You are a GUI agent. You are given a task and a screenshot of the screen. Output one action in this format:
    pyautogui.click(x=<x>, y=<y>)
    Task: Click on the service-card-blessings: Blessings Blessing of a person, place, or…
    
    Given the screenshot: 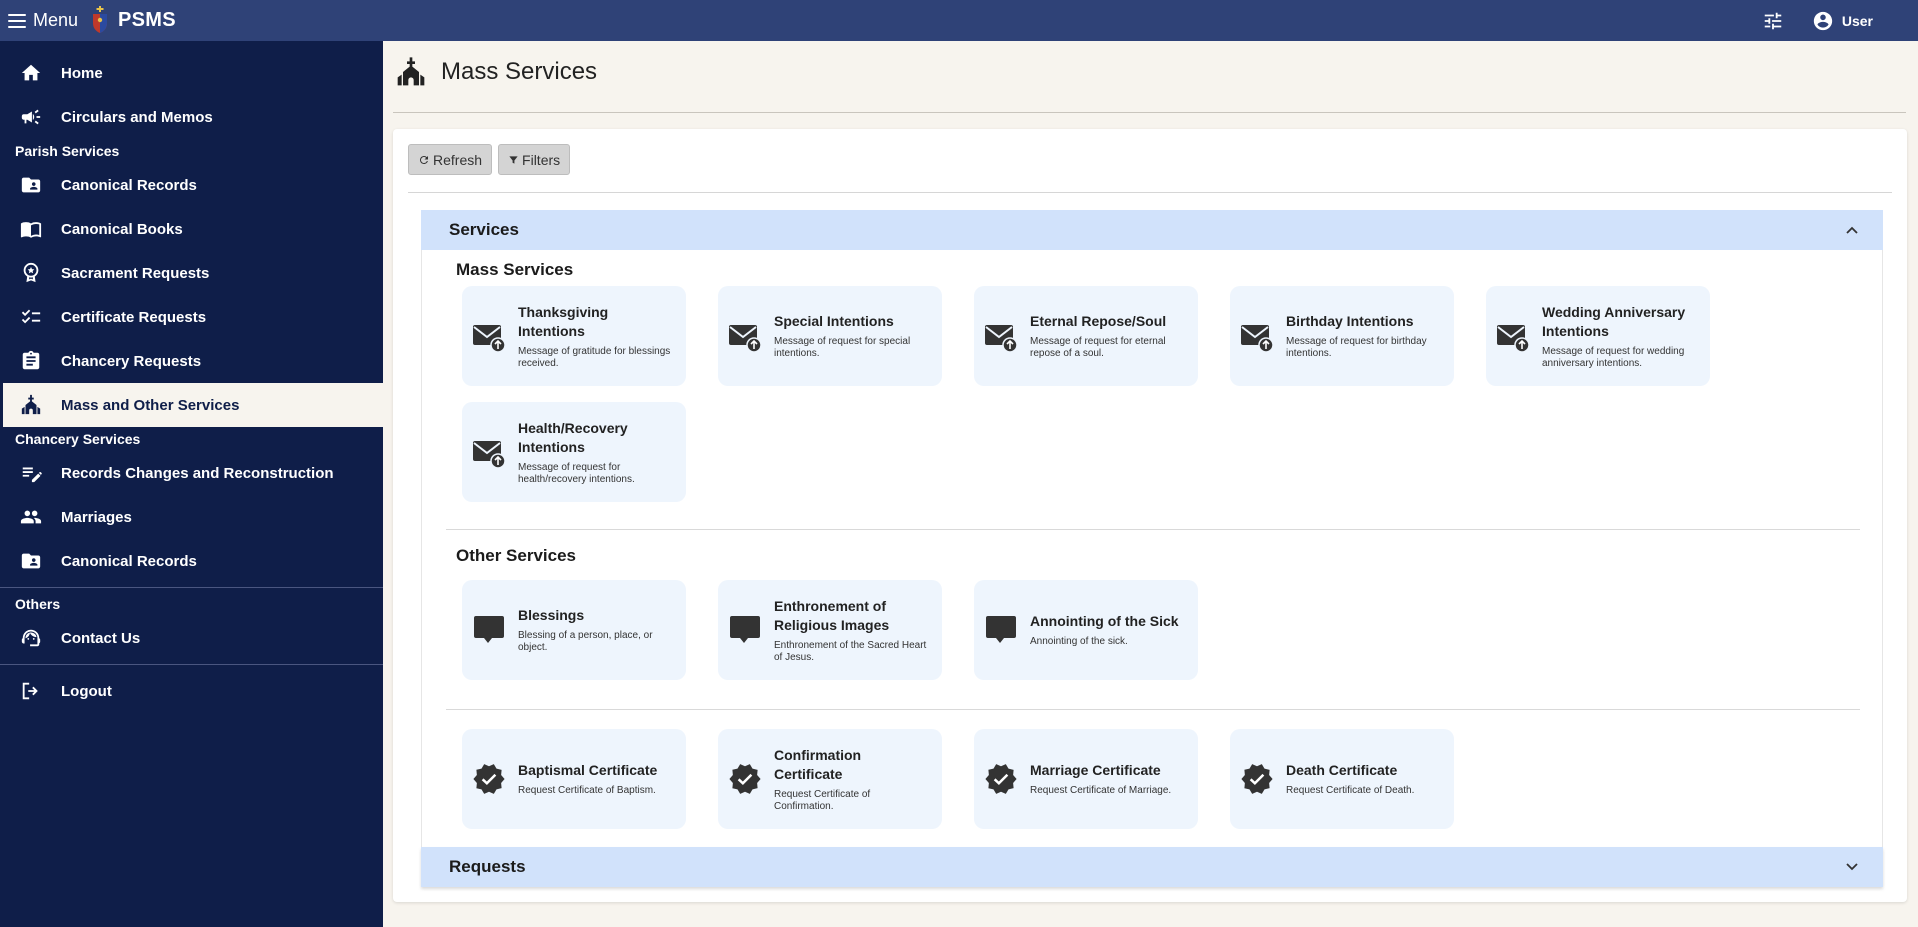 What is the action you would take?
    pyautogui.click(x=574, y=630)
    